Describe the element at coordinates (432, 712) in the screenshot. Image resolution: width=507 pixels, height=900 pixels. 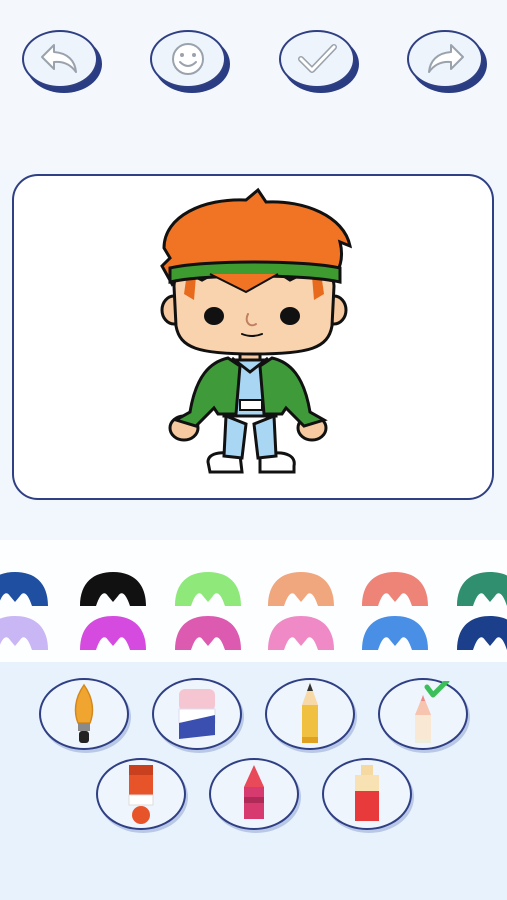
I see `colored-pencil-icon` at that location.